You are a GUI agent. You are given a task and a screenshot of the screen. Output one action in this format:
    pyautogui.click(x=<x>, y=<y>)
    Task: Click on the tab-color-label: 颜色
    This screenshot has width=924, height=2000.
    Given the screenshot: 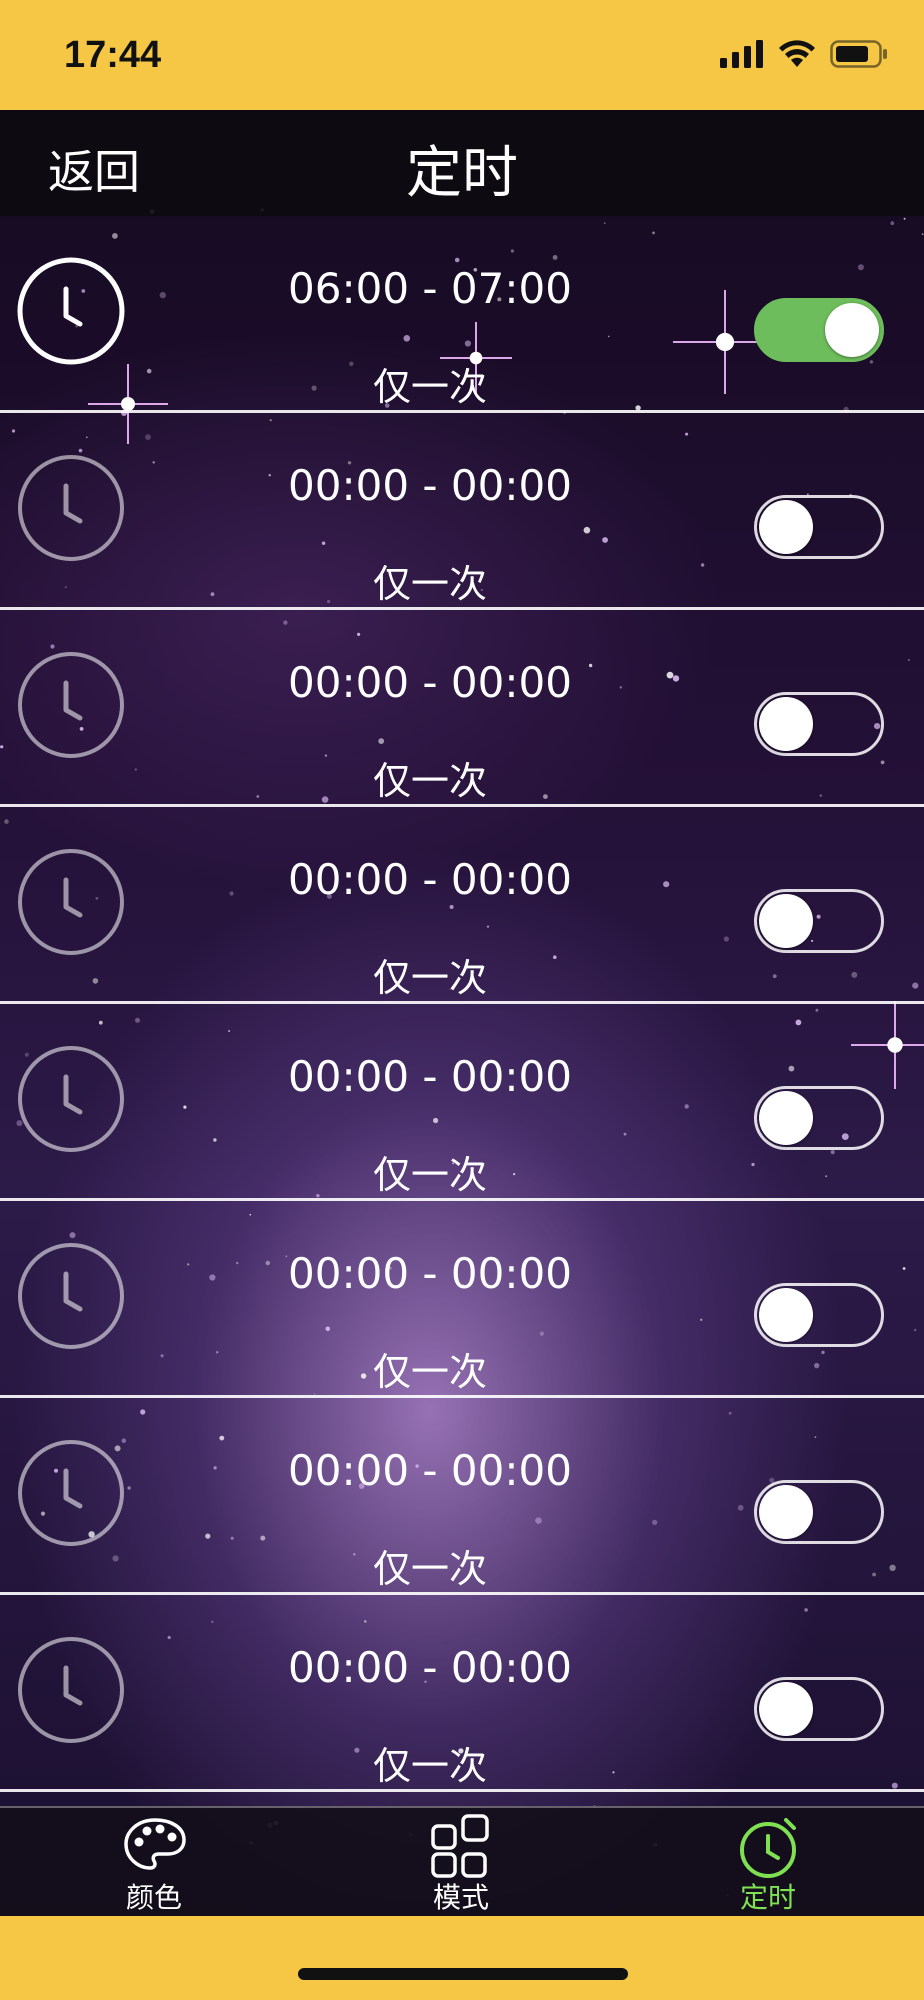 What is the action you would take?
    pyautogui.click(x=153, y=1897)
    